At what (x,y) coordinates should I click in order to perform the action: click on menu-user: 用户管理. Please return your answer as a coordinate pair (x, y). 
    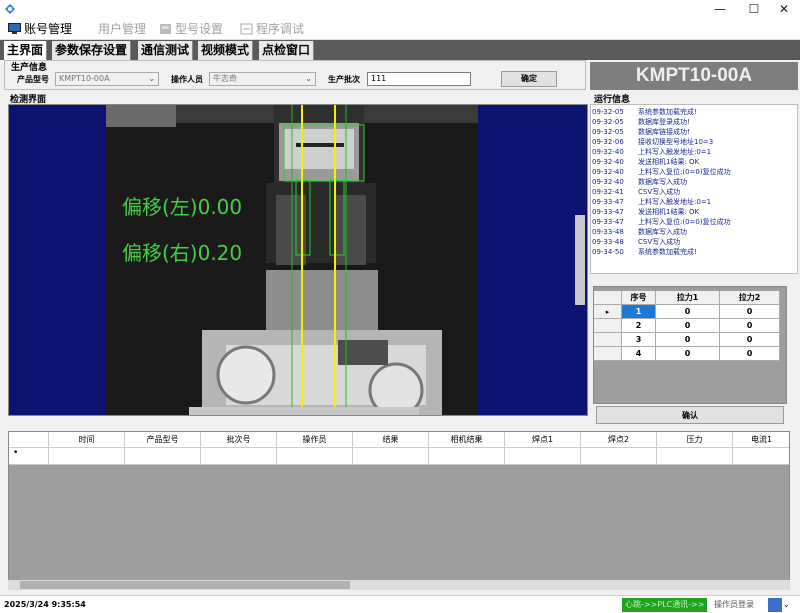
    Looking at the image, I should click on (113, 29).